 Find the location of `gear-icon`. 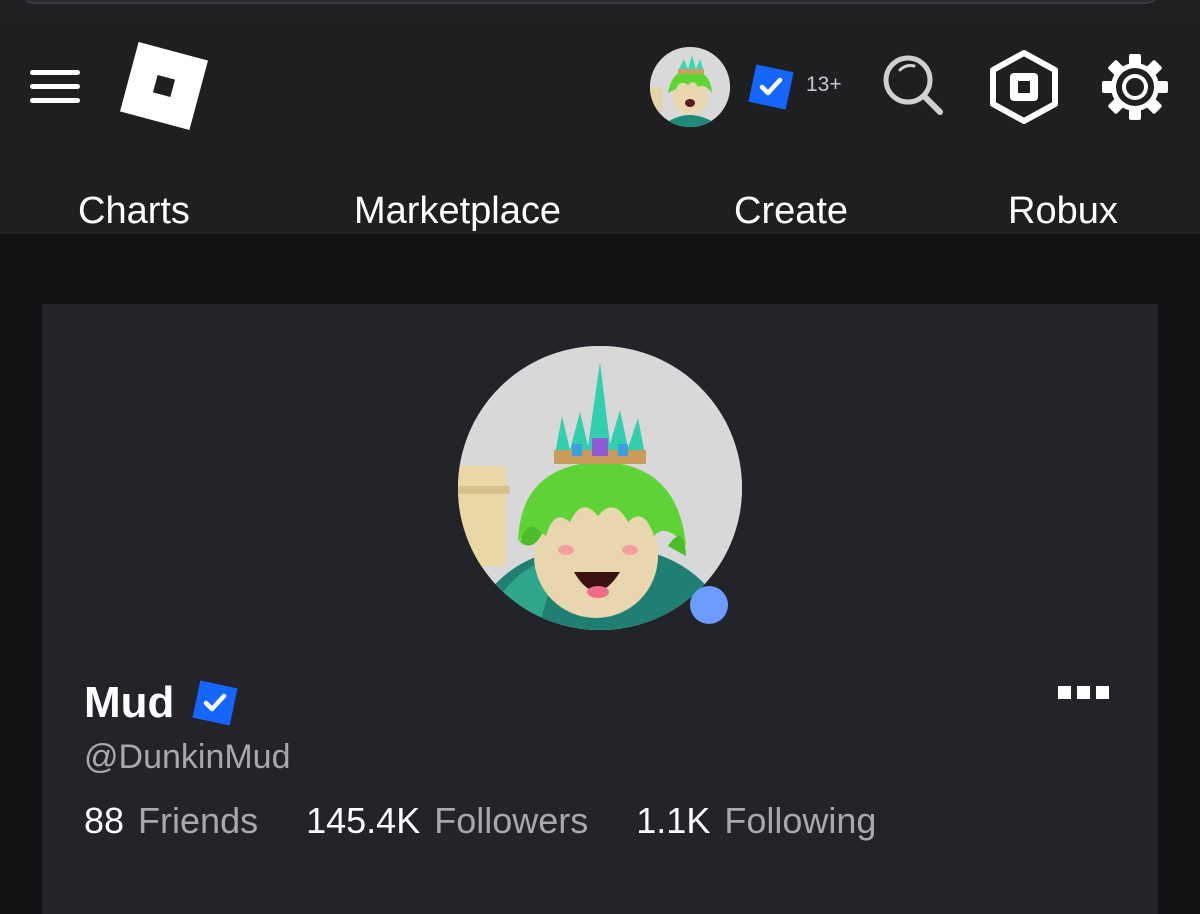

gear-icon is located at coordinates (1135, 87).